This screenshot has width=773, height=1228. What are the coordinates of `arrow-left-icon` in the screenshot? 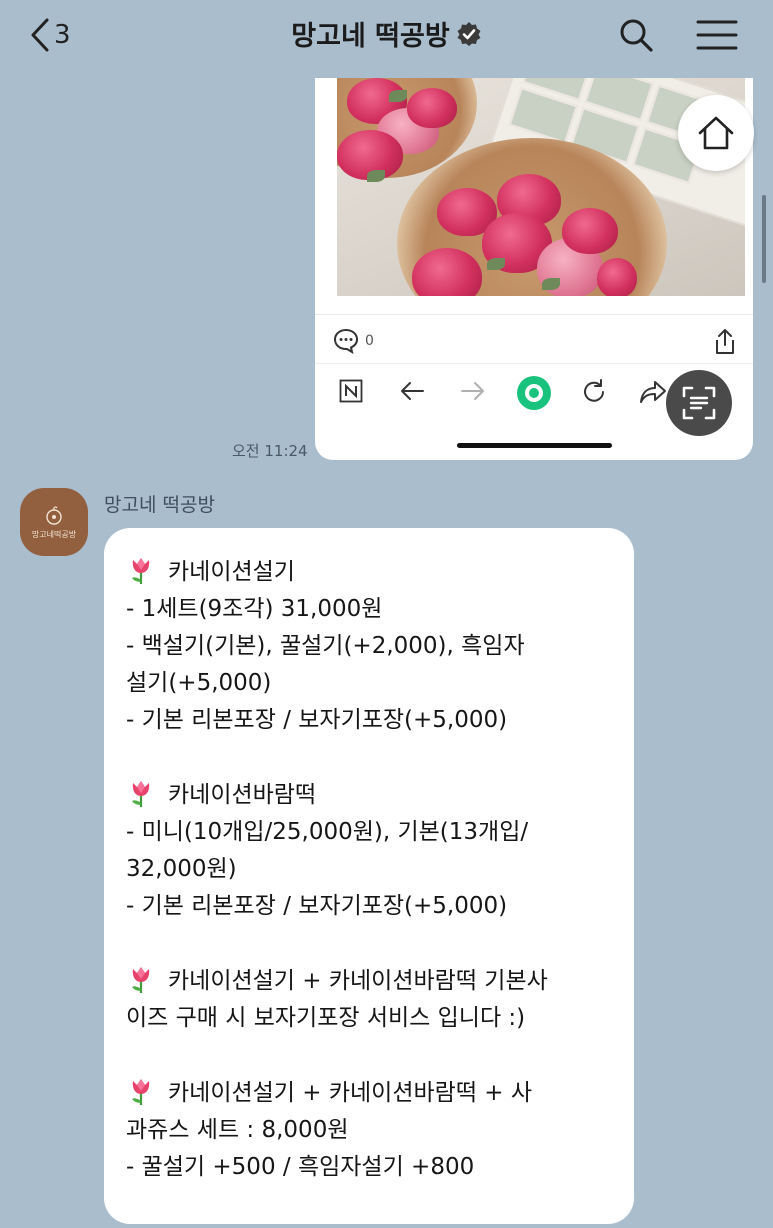 It's located at (412, 391).